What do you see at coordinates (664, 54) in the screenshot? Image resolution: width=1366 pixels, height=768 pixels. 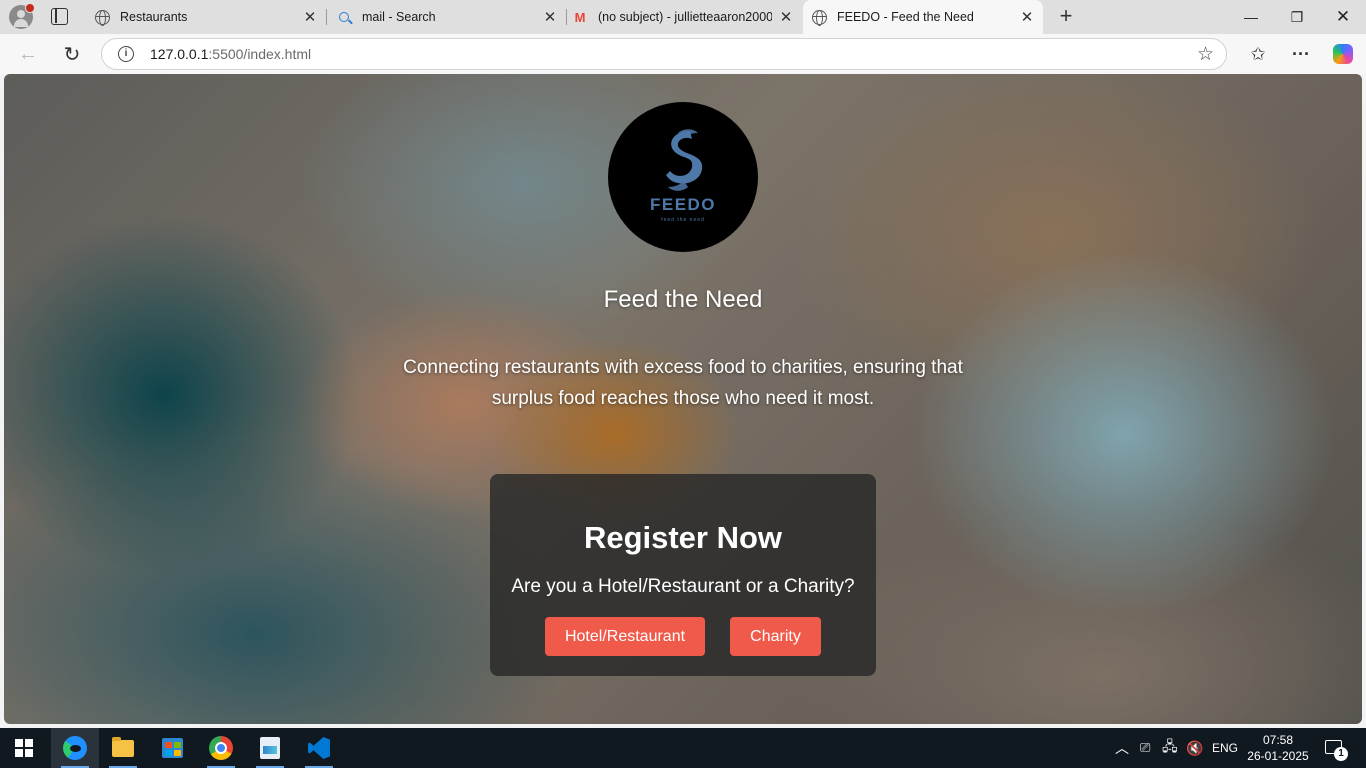 I see `address-bar: i 127.0.0.1:5500/index.html ☆` at bounding box center [664, 54].